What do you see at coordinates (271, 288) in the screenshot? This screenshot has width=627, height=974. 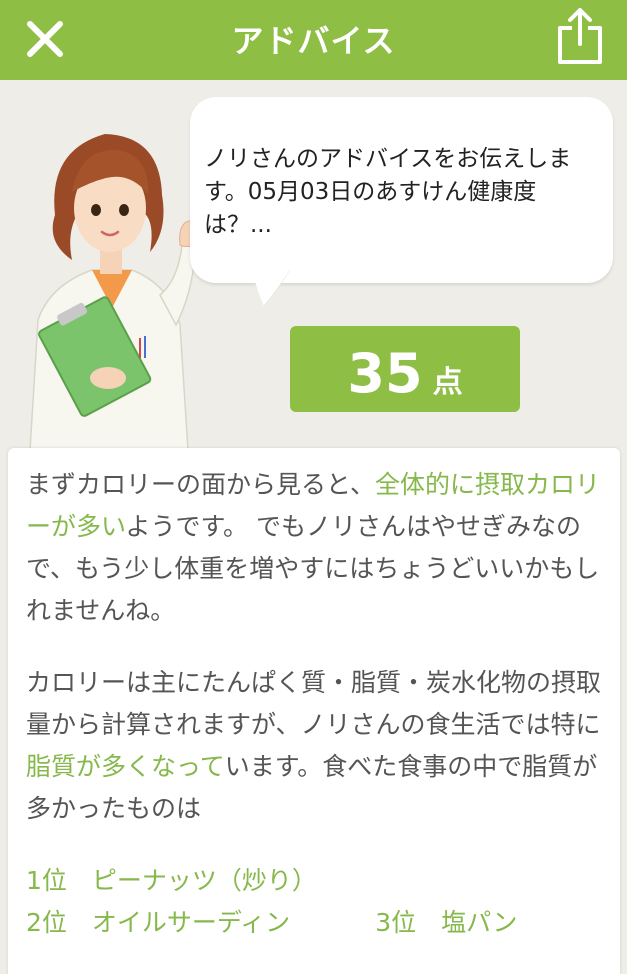 I see `bubble-tail` at bounding box center [271, 288].